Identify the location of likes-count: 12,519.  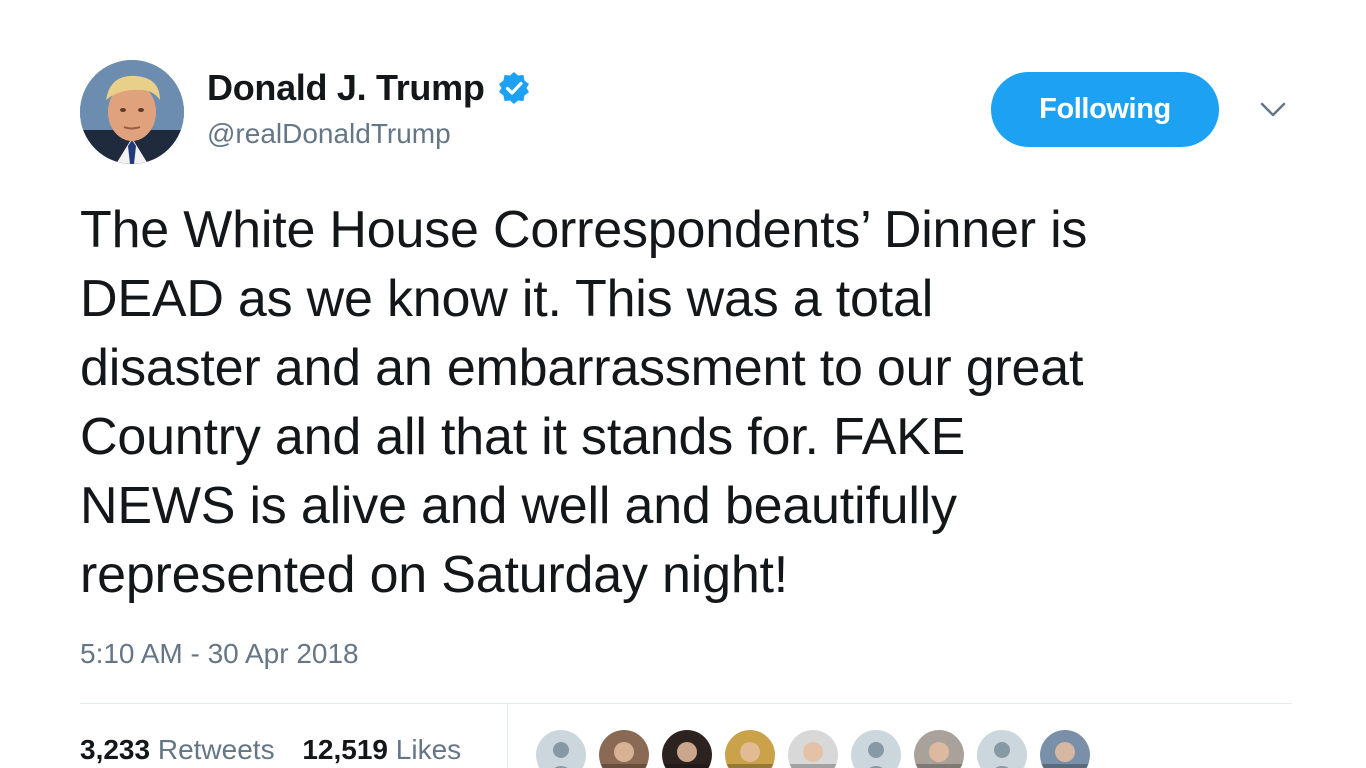
(345, 749).